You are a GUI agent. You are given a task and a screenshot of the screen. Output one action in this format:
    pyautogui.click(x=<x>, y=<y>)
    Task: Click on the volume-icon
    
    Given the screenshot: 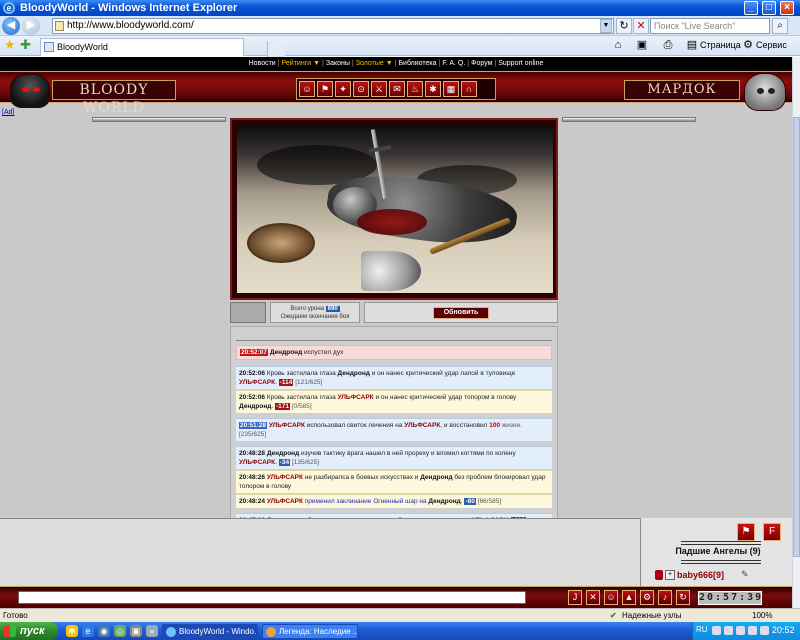 What is the action you would take?
    pyautogui.click(x=764, y=630)
    